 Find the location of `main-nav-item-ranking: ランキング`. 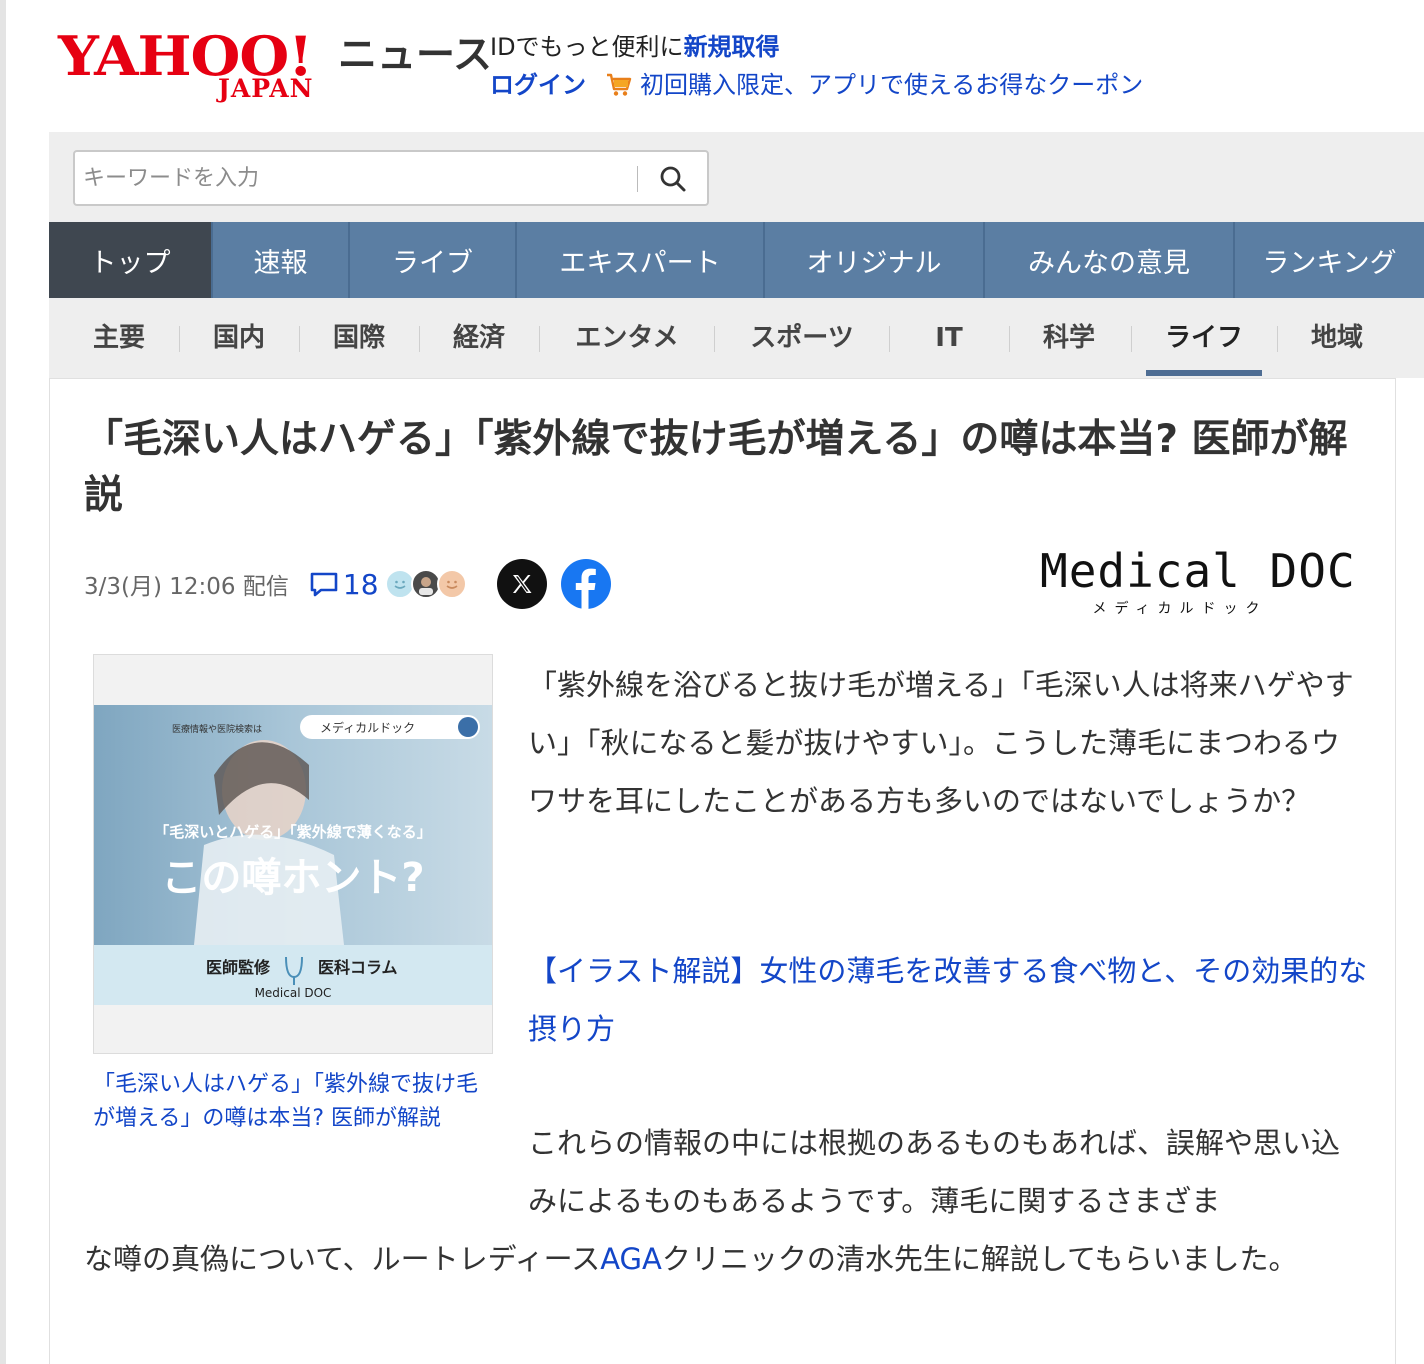

main-nav-item-ranking: ランキング is located at coordinates (1329, 260).